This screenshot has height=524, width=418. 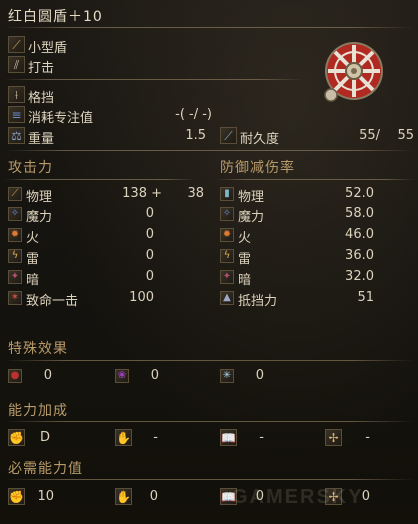 I want to click on durability-max: 55, so click(x=405, y=135).